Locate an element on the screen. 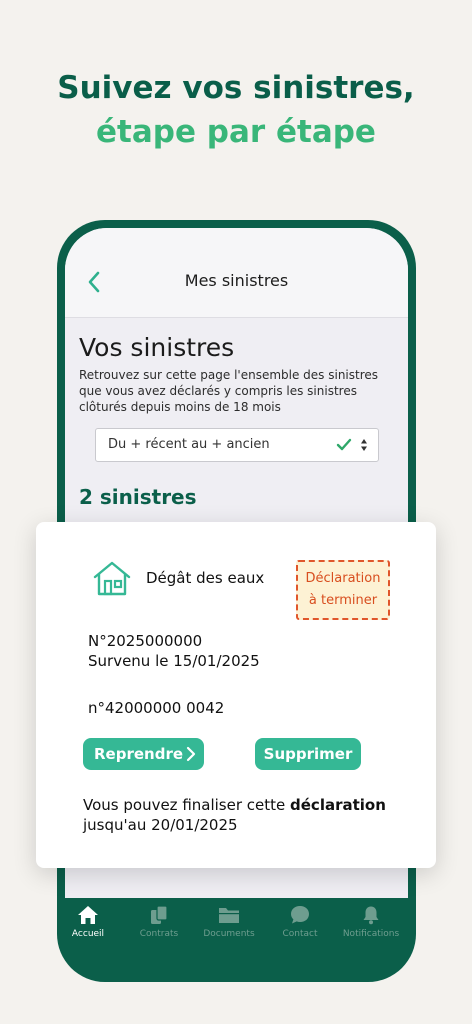 This screenshot has width=472, height=1024. chevron-right-icon is located at coordinates (191, 754).